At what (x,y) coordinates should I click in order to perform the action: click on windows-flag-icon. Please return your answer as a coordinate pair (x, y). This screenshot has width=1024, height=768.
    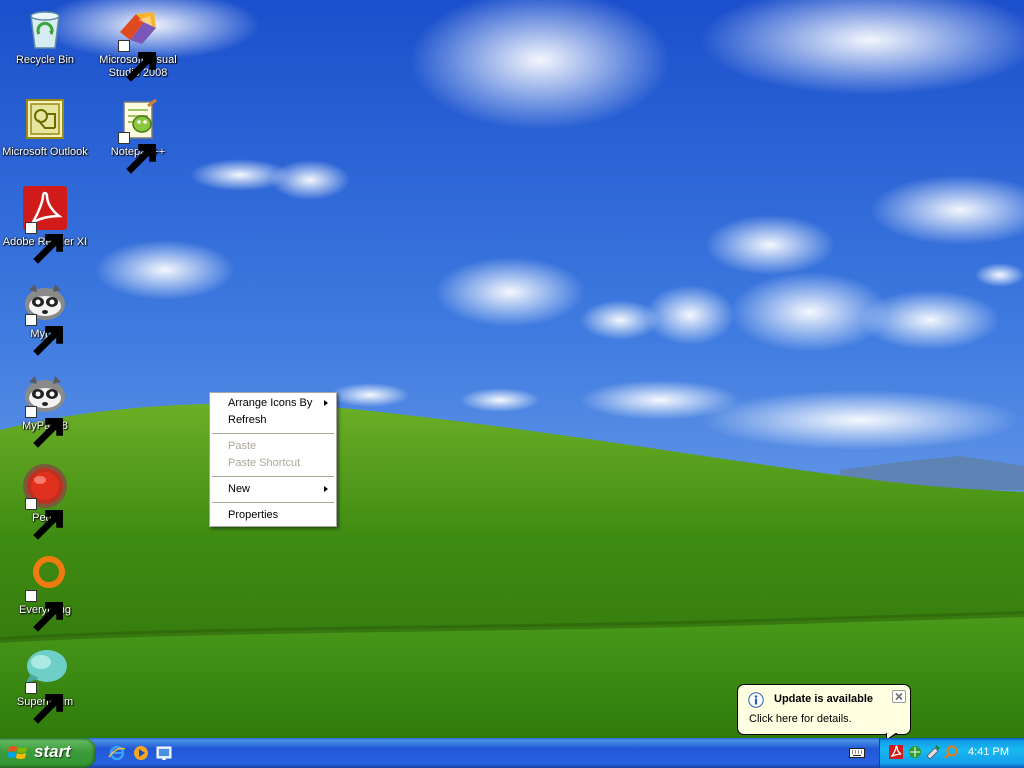
    Looking at the image, I should click on (17, 752).